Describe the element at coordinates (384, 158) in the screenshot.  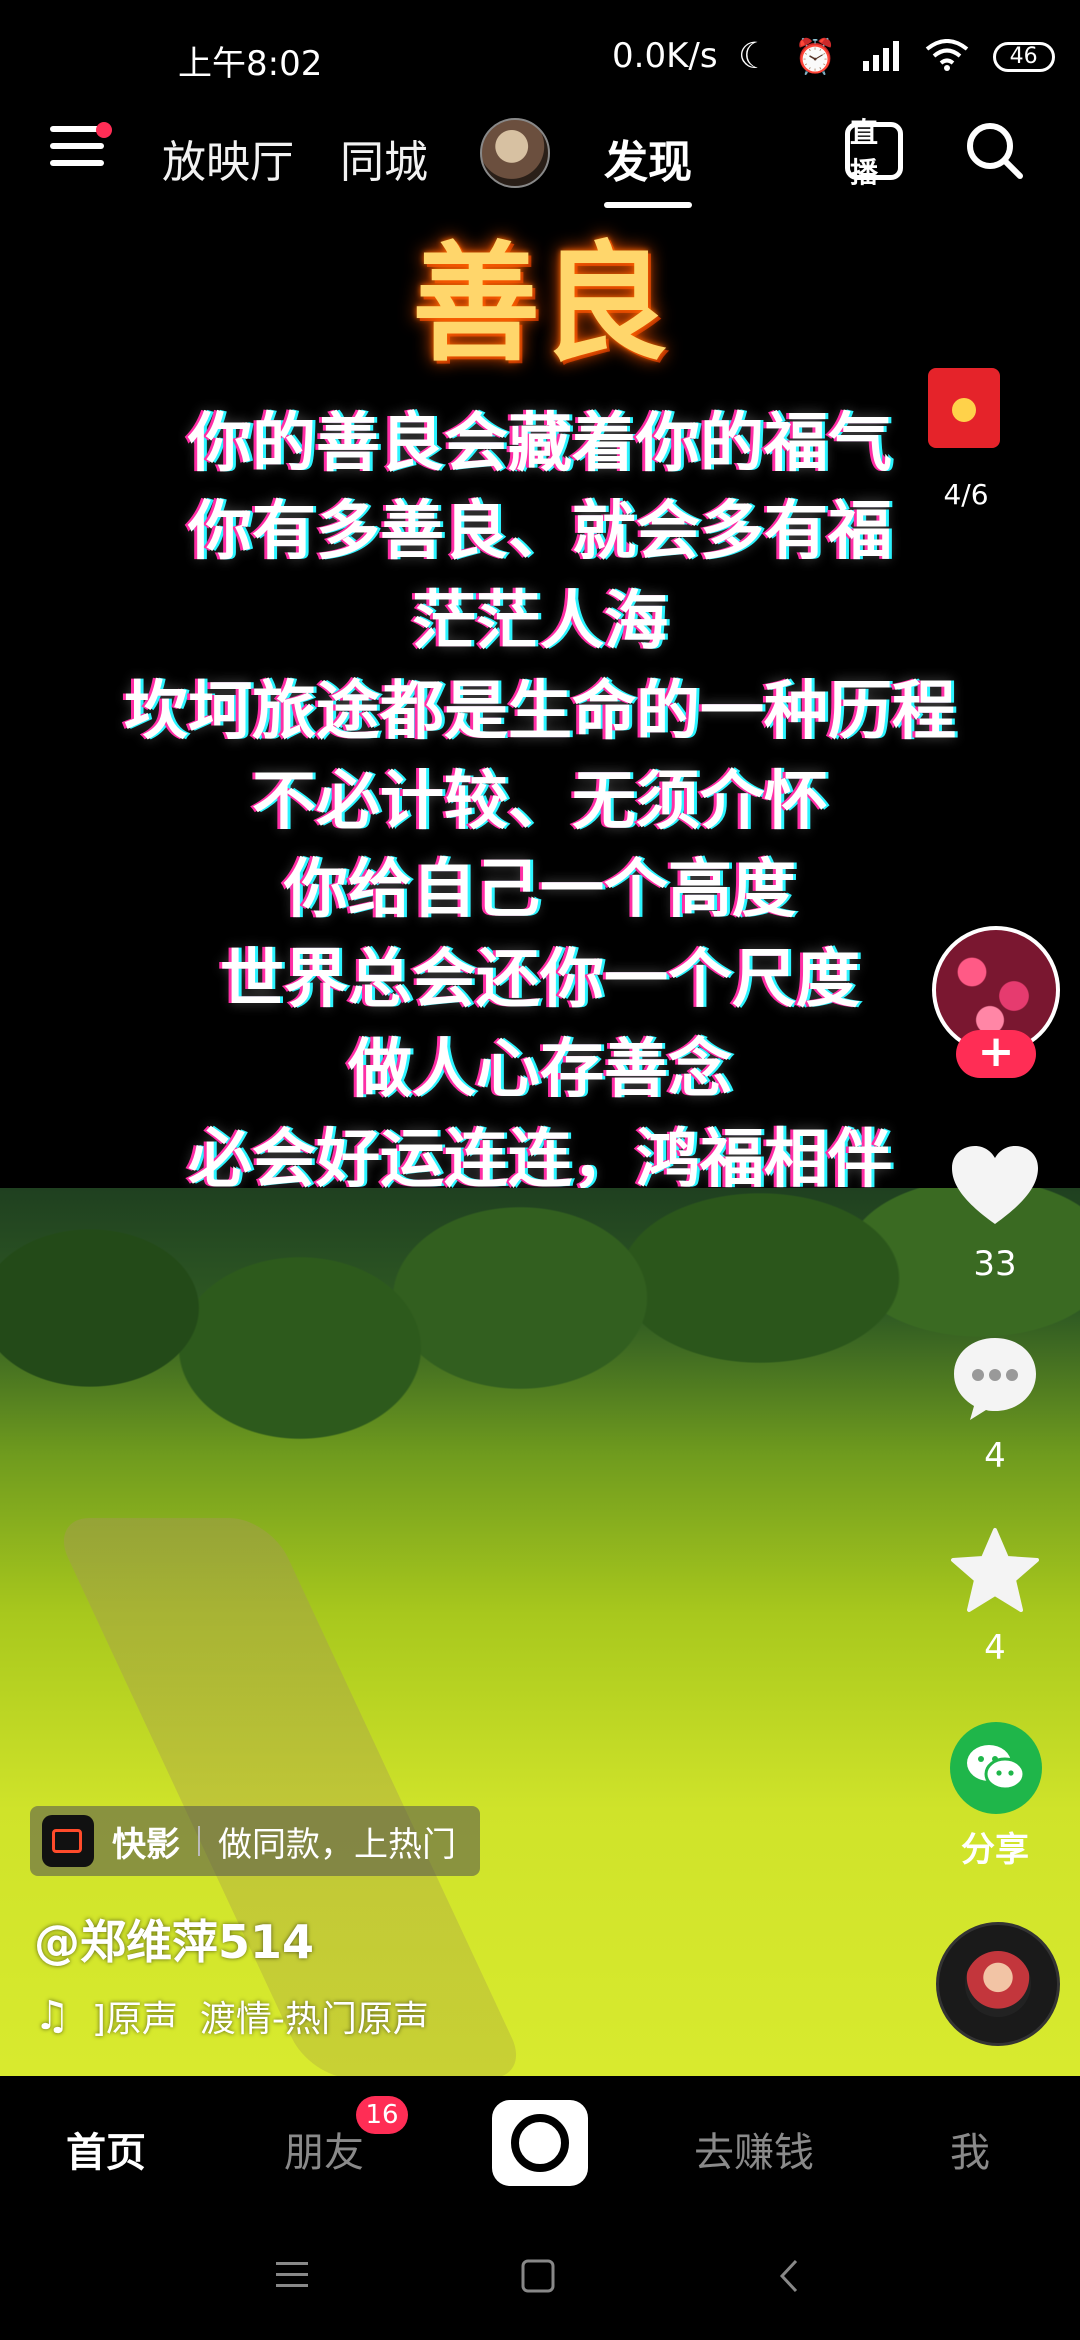
I see `tab-local: 同城` at that location.